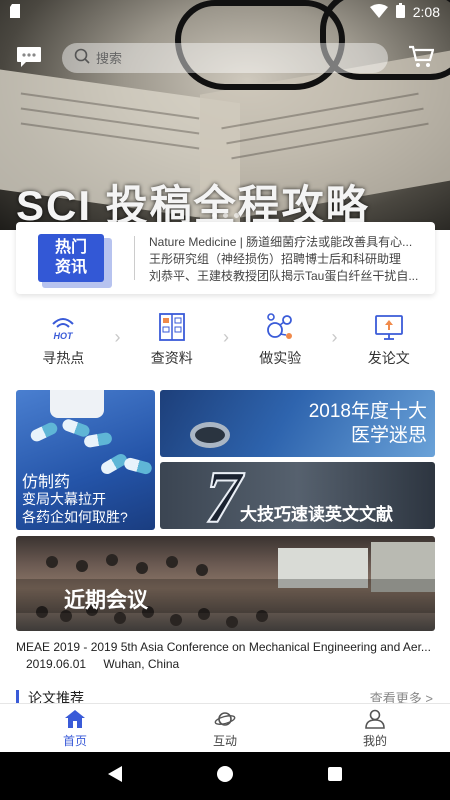 This screenshot has width=450, height=800. I want to click on tab-mine: 我的, so click(375, 728).